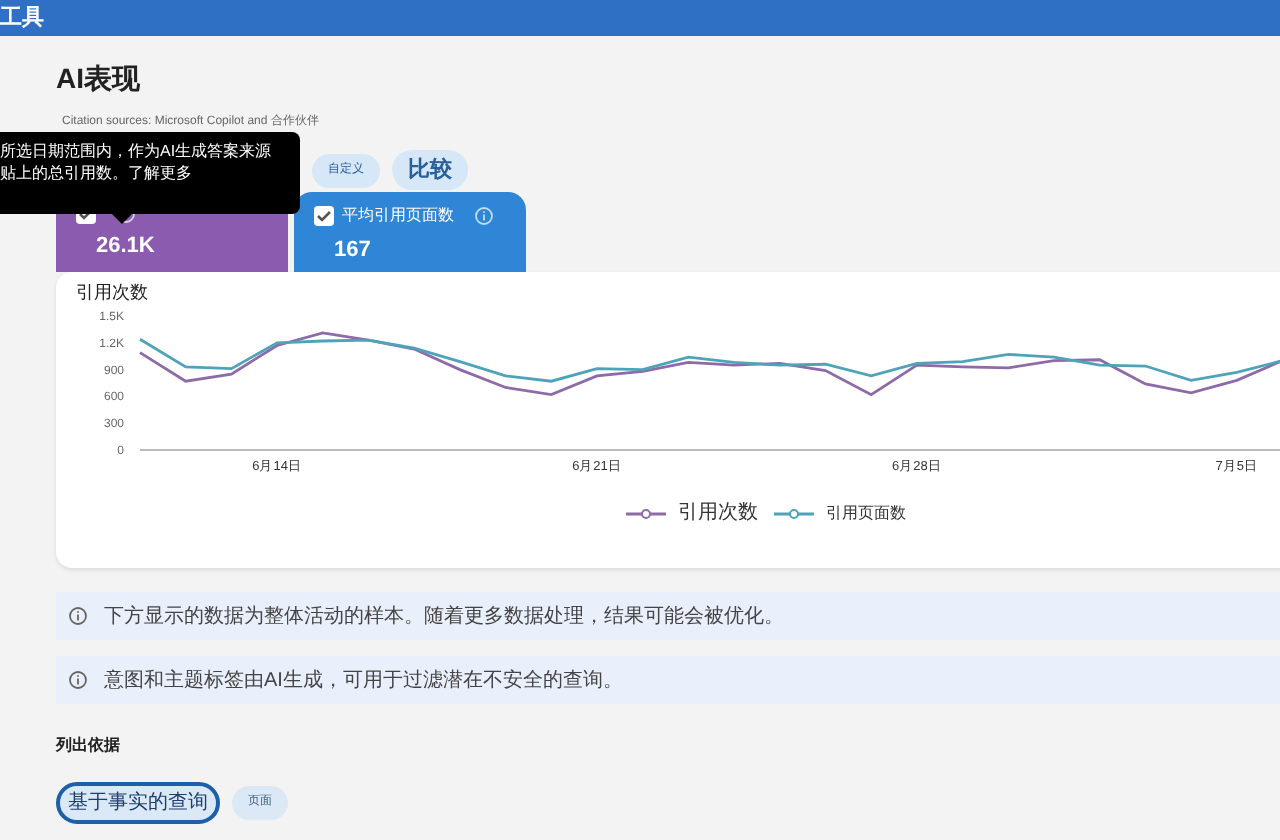 This screenshot has height=840, width=1280. What do you see at coordinates (363, 681) in the screenshot?
I see `banner-text: 意图和主题标签由AI生成，可用于过滤潜在不安全的查询。` at bounding box center [363, 681].